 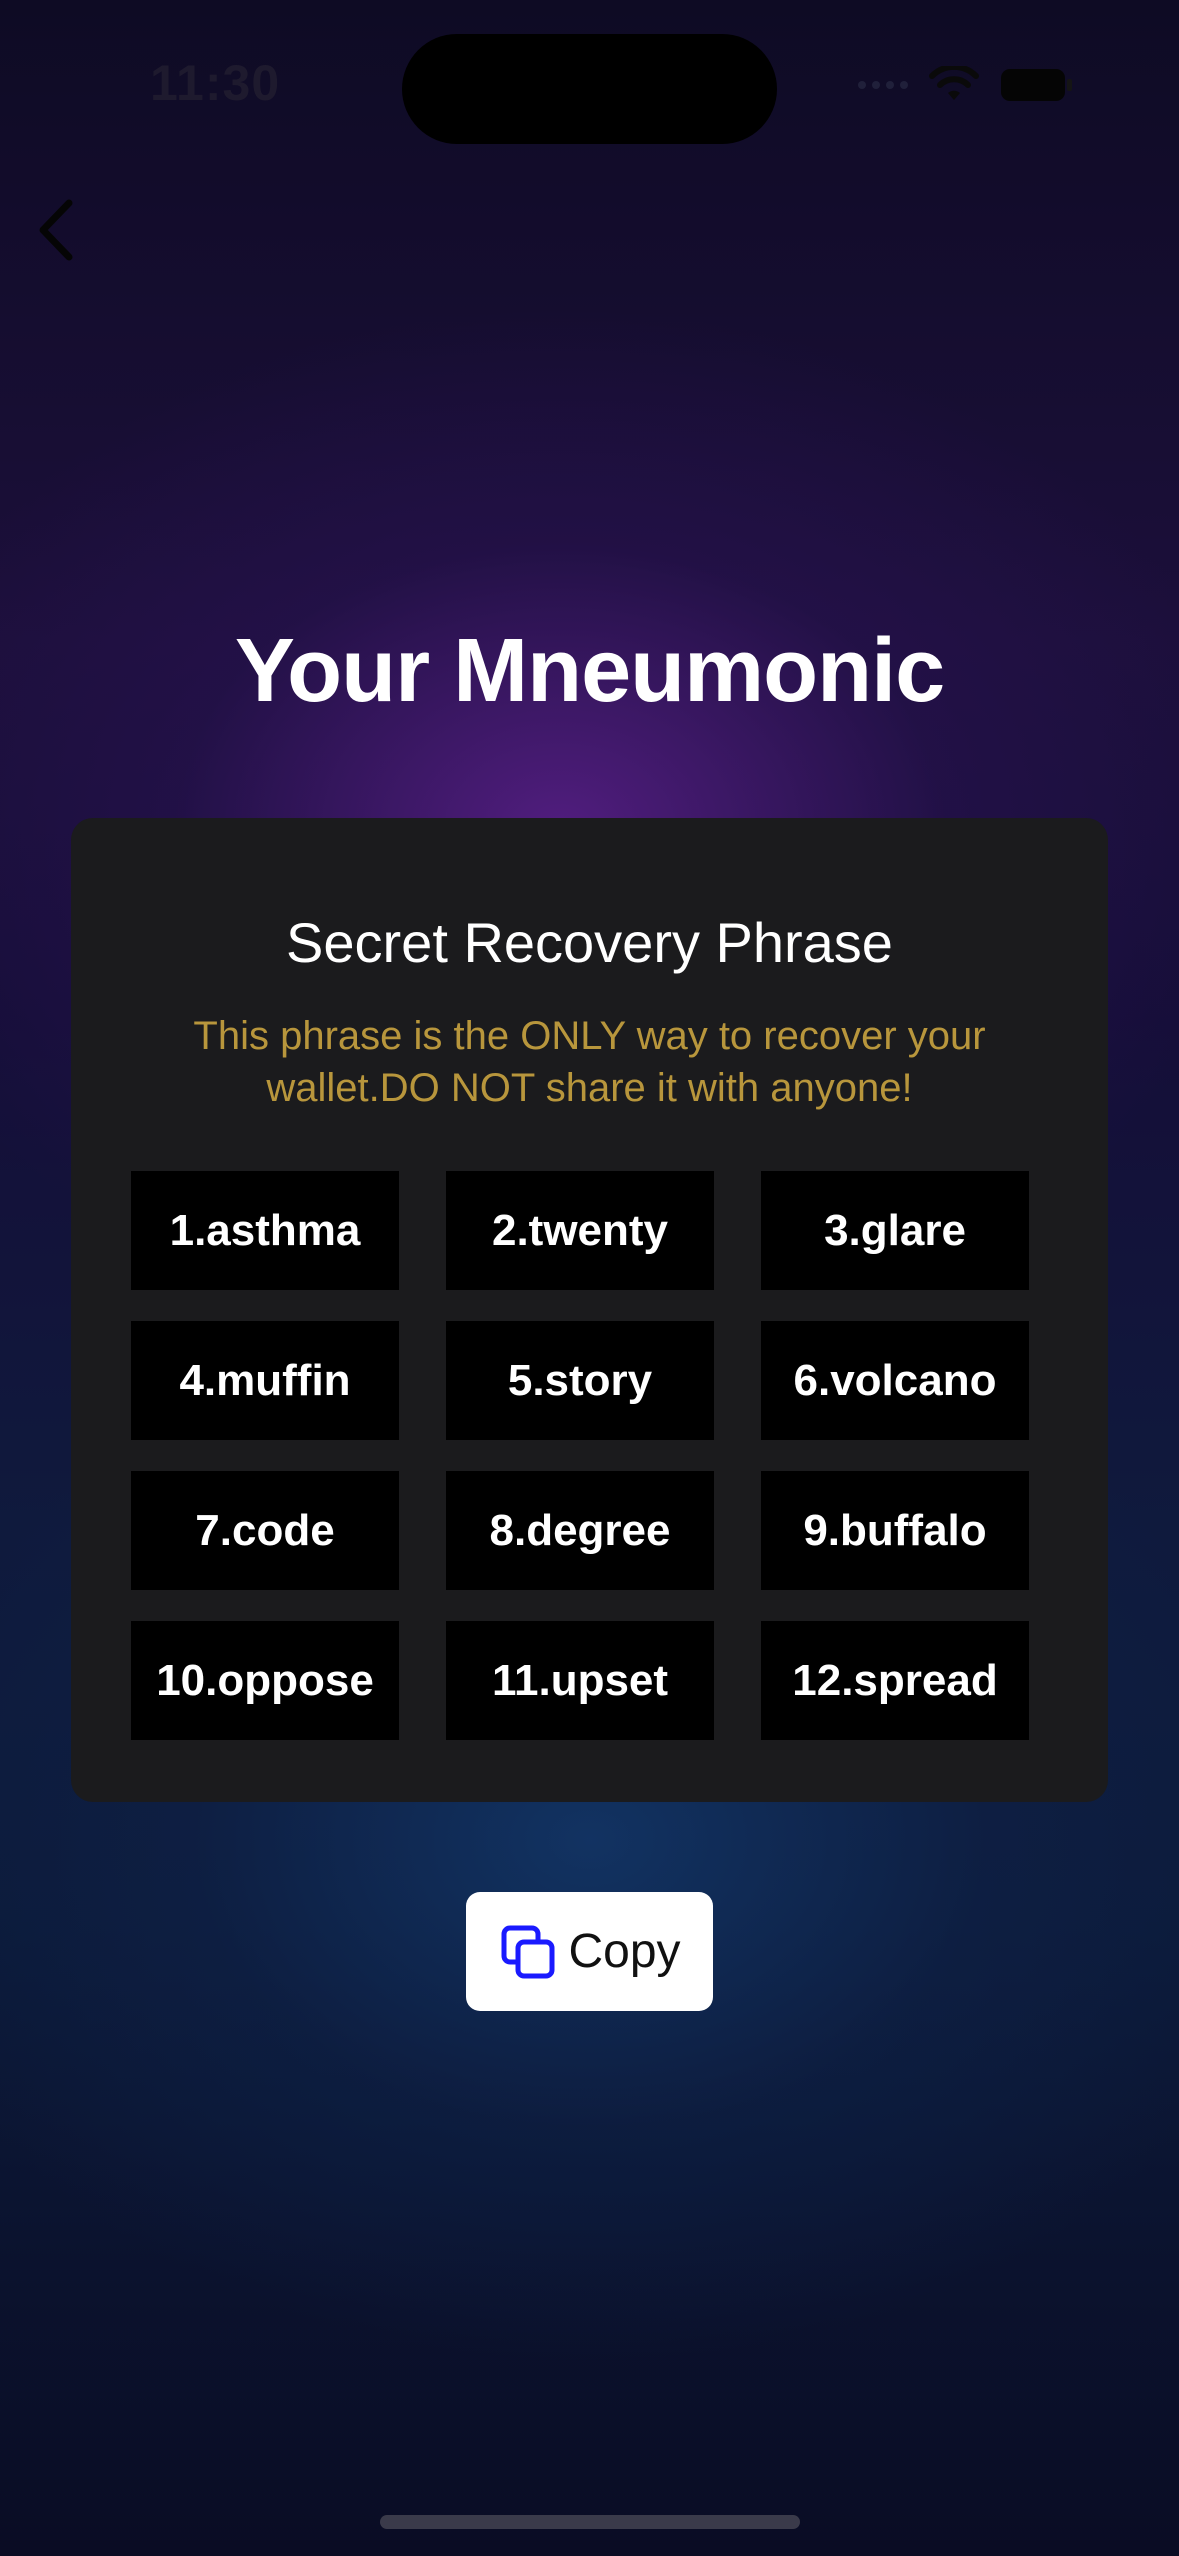 I want to click on status-icons, so click(x=966, y=85).